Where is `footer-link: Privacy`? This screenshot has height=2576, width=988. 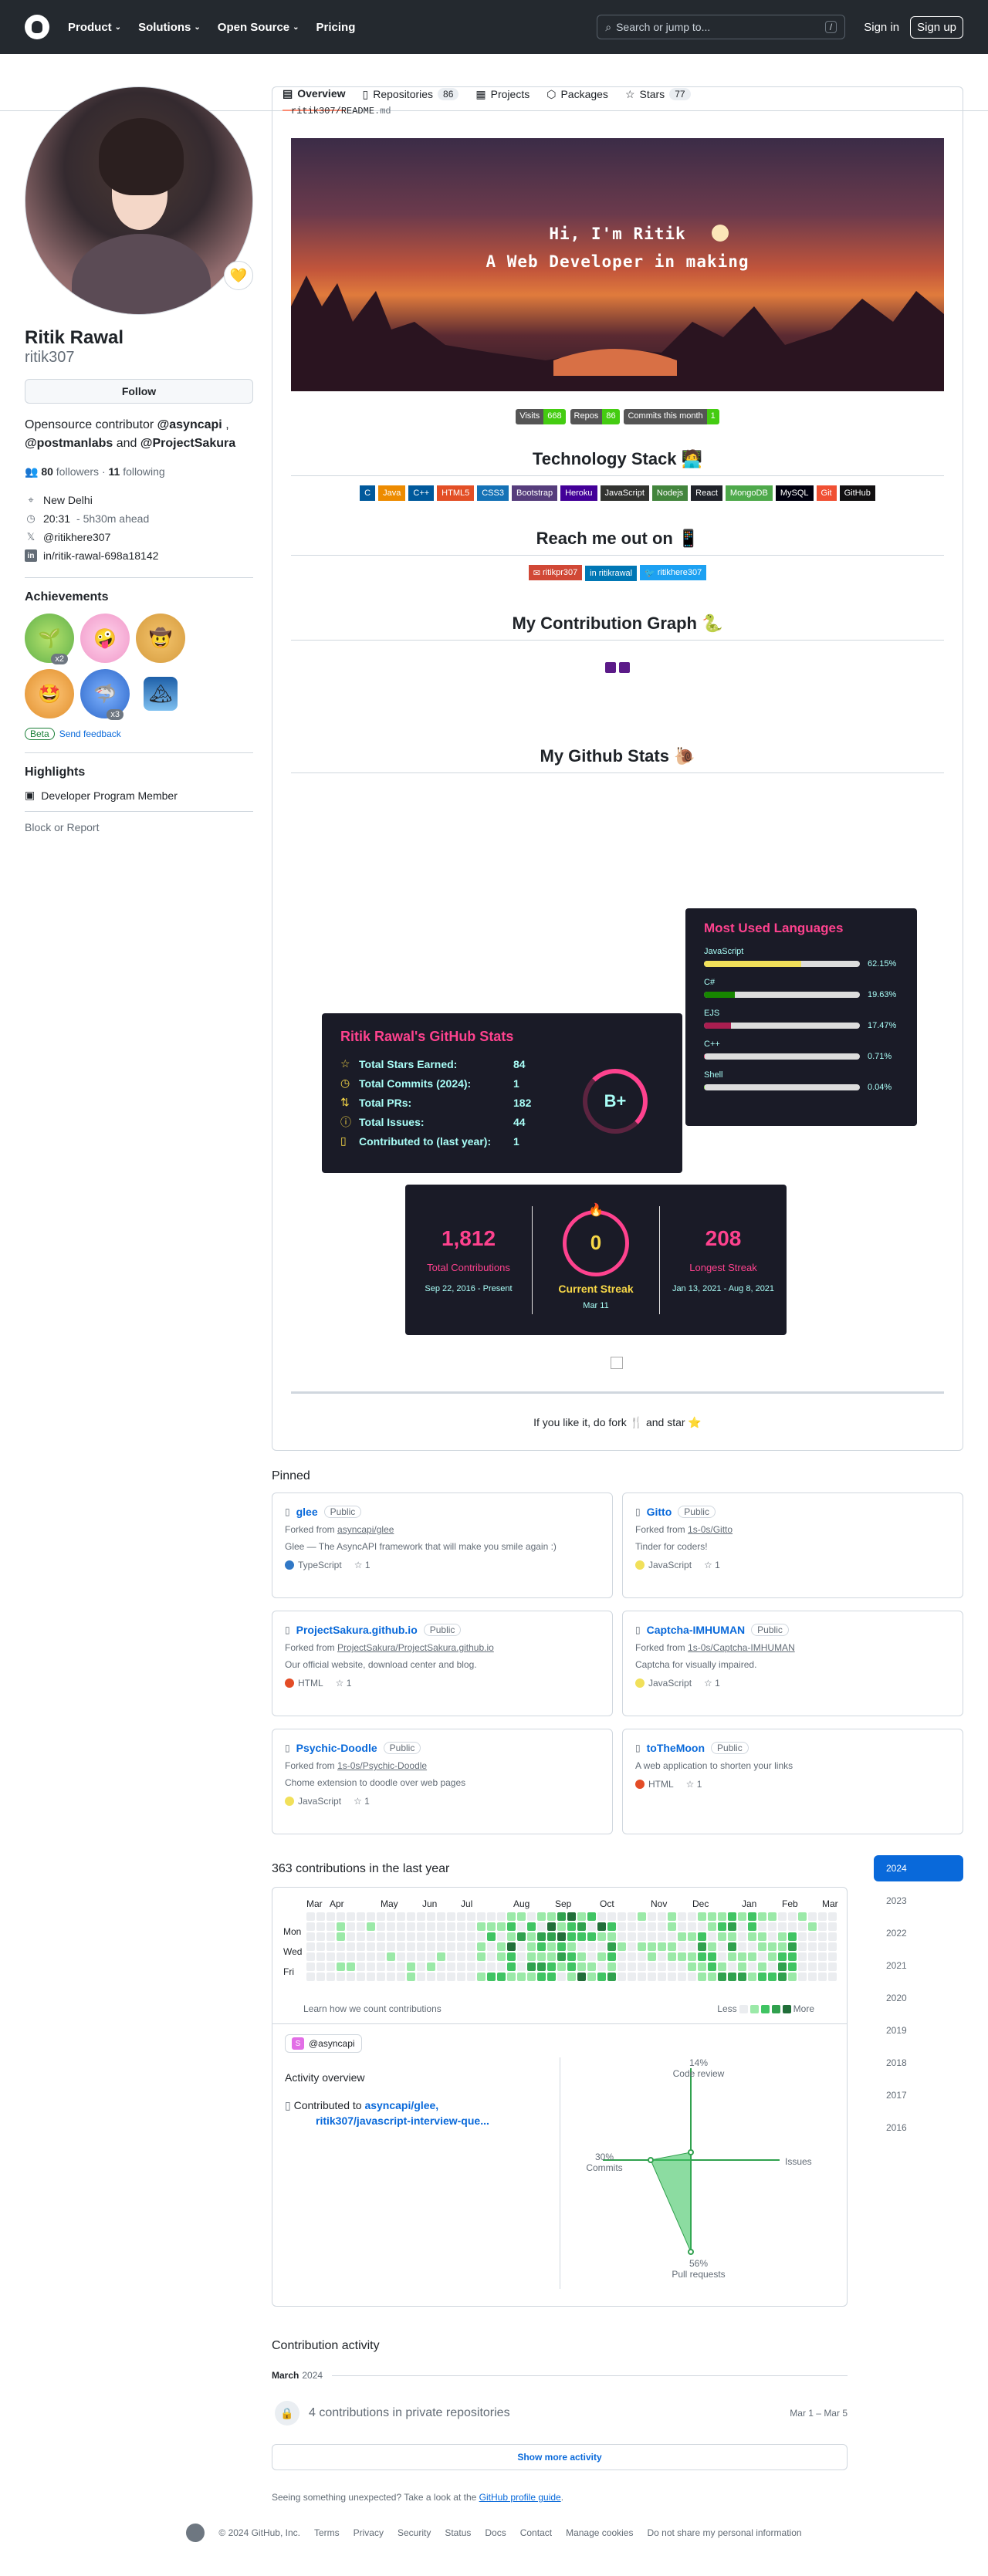
footer-link: Privacy is located at coordinates (369, 2532).